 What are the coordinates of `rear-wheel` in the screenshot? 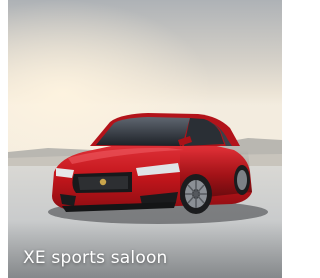 It's located at (242, 180).